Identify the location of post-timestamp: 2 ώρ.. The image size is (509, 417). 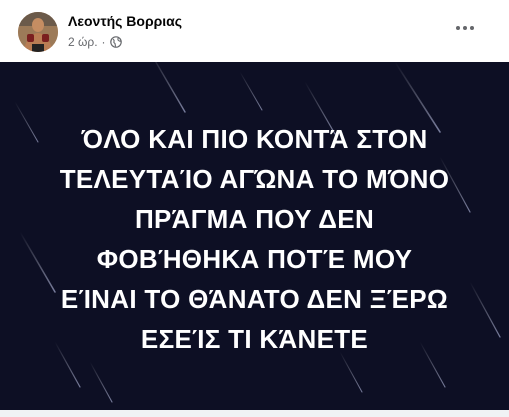
(83, 42).